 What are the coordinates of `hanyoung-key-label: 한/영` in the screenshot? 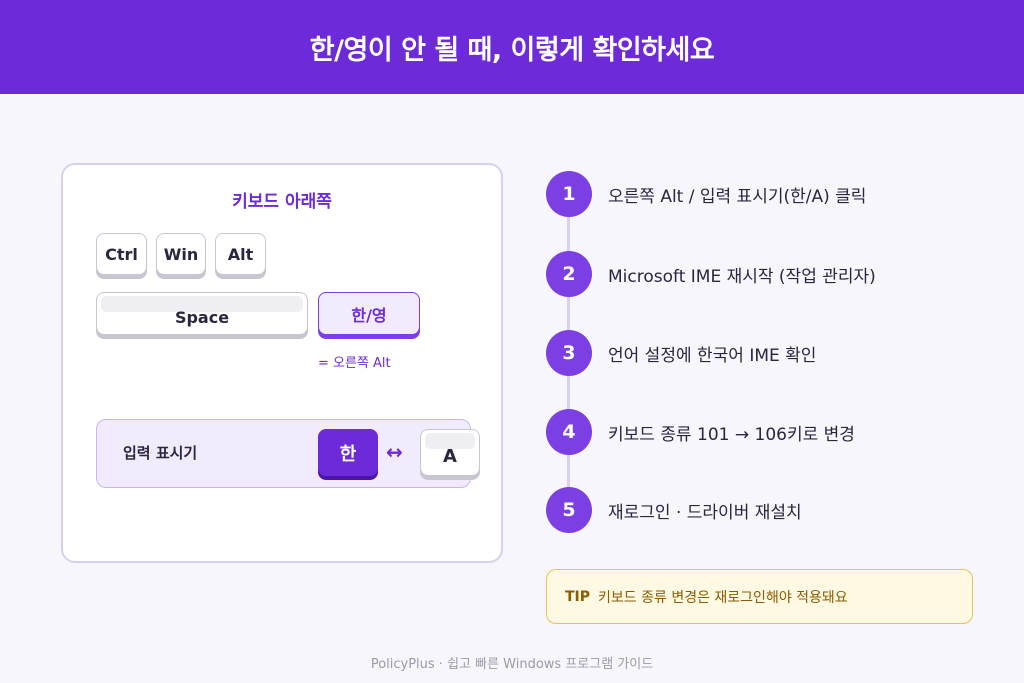 It's located at (369, 315).